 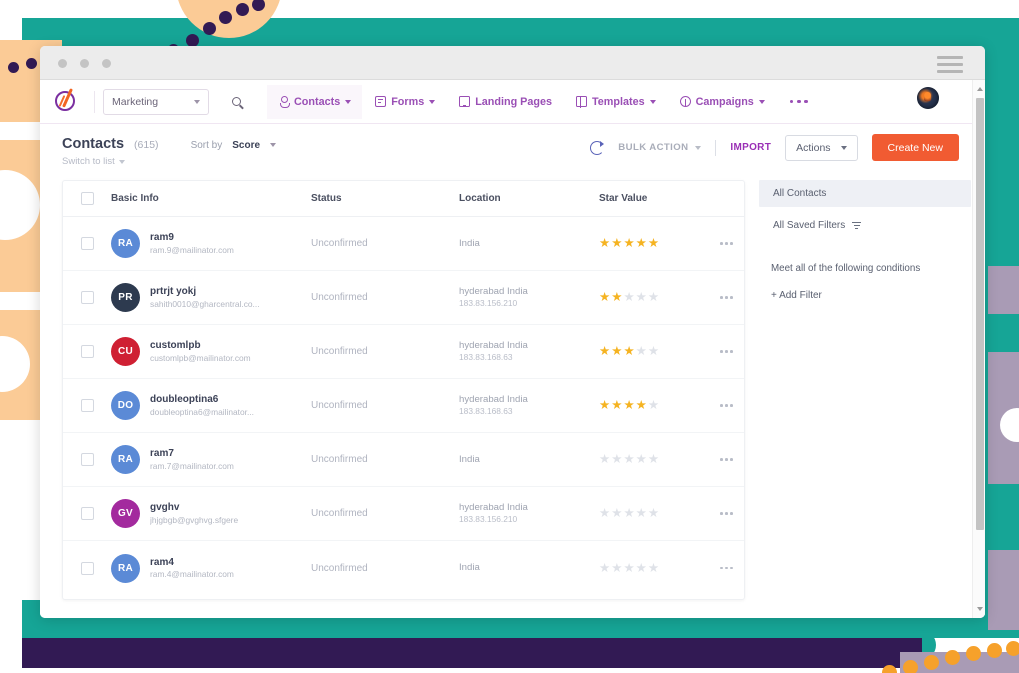 What do you see at coordinates (385, 198) in the screenshot?
I see `column-header-status: Status` at bounding box center [385, 198].